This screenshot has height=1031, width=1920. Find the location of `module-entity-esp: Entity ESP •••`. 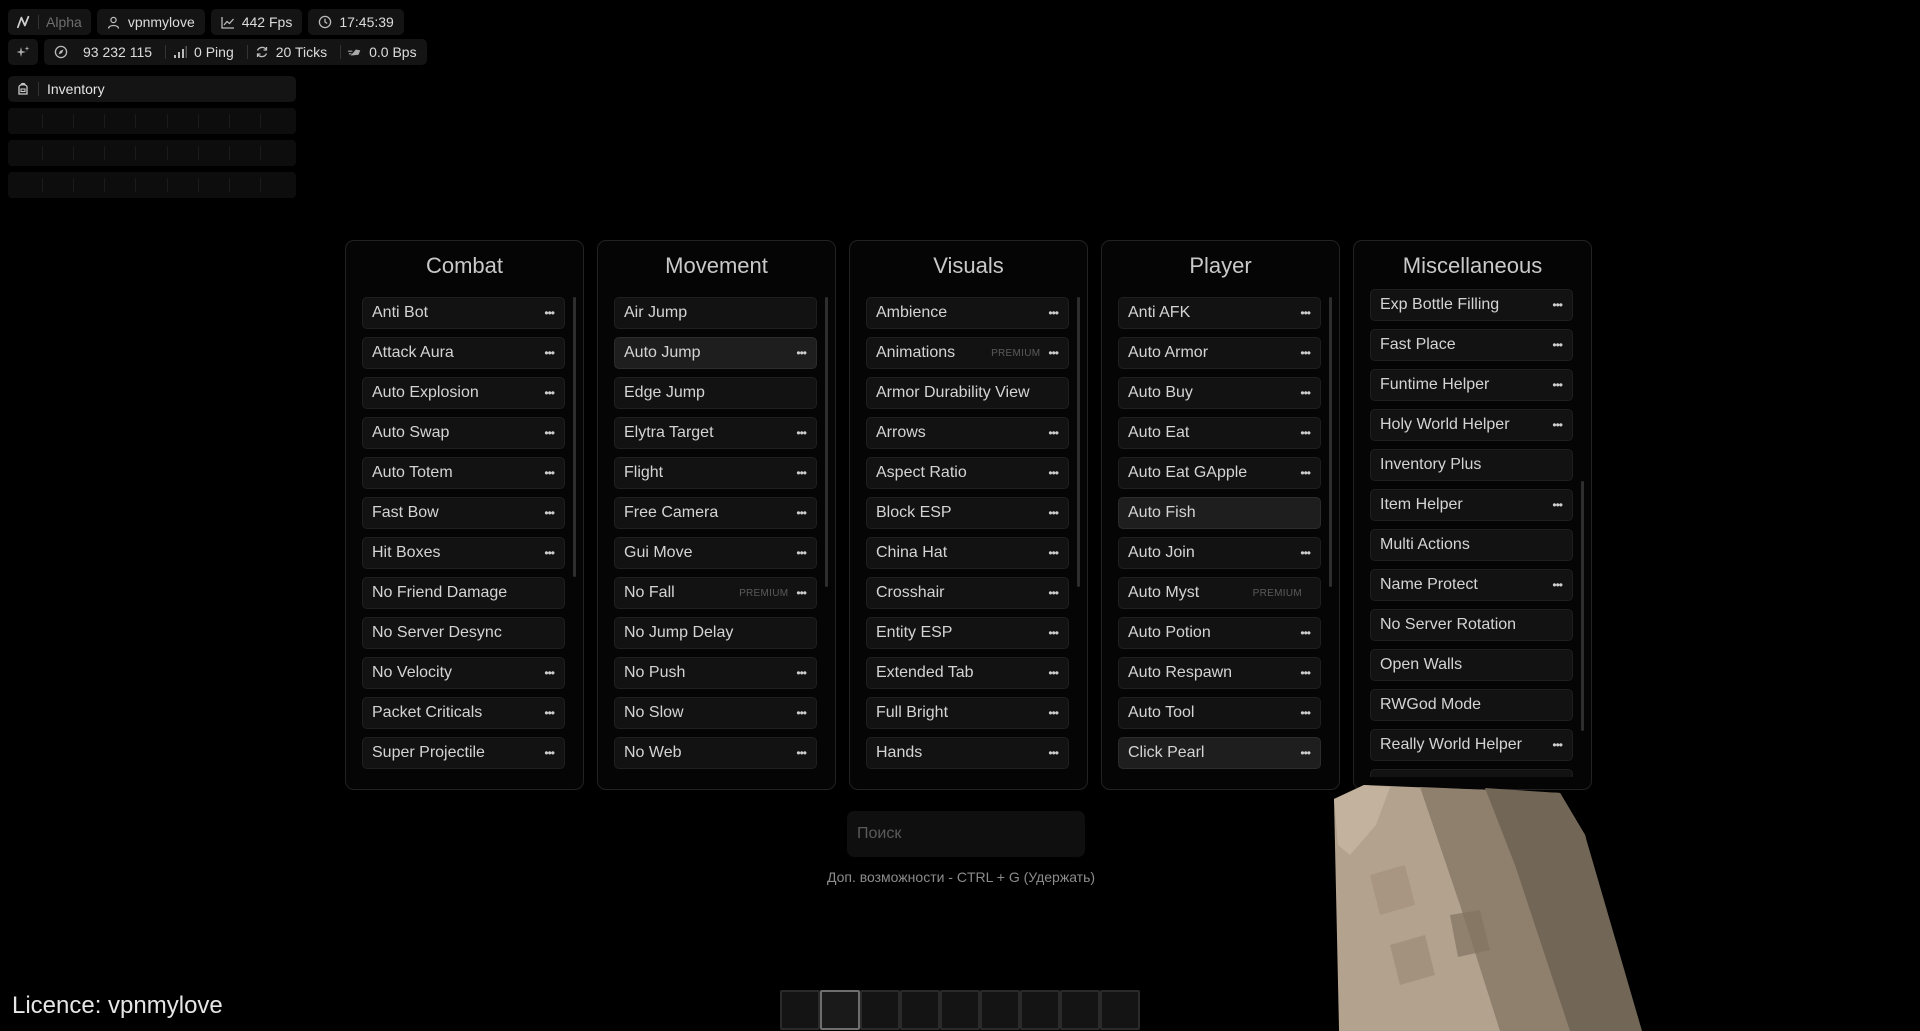

module-entity-esp: Entity ESP ••• is located at coordinates (967, 633).